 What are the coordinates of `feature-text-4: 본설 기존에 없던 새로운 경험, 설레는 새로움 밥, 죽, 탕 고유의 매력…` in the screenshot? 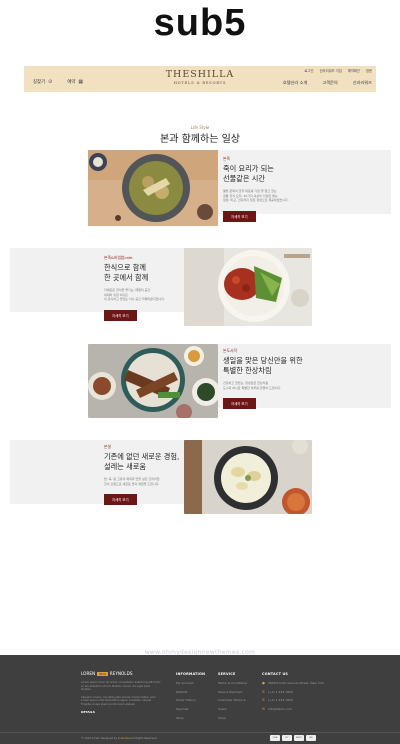 It's located at (144, 475).